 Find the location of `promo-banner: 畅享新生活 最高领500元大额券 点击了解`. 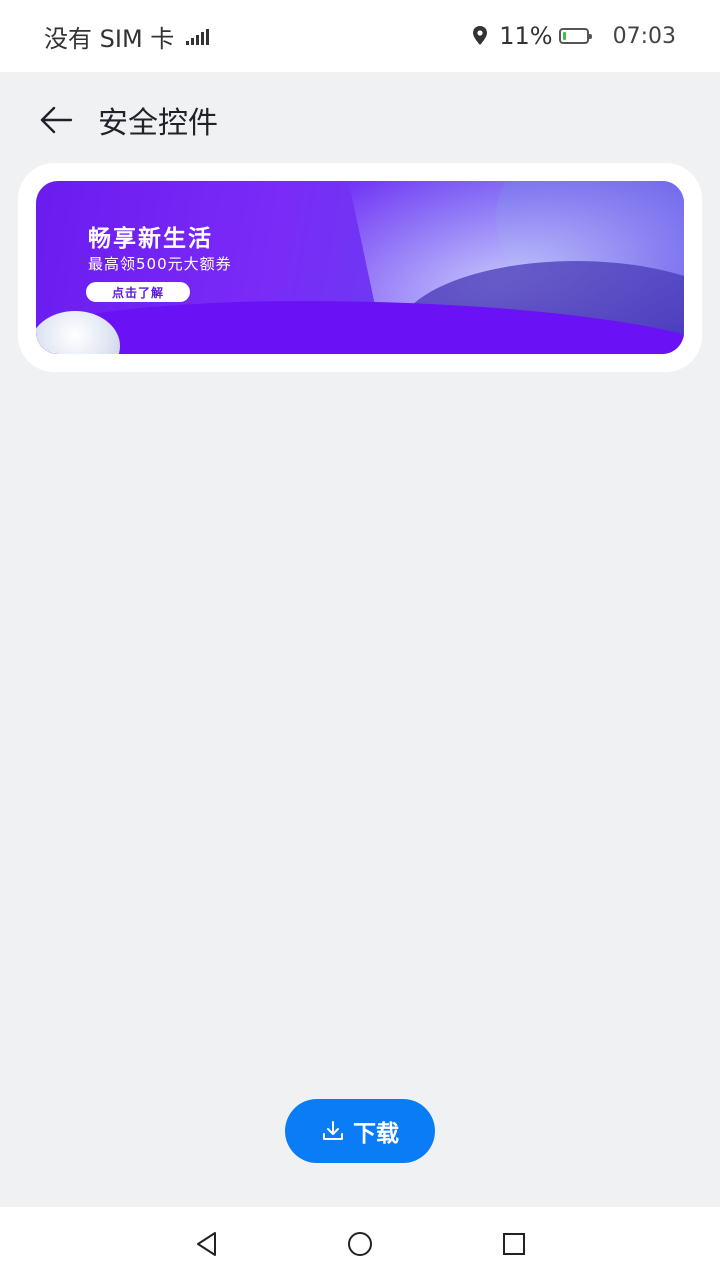

promo-banner: 畅享新生活 最高领500元大额券 点击了解 is located at coordinates (360, 267).